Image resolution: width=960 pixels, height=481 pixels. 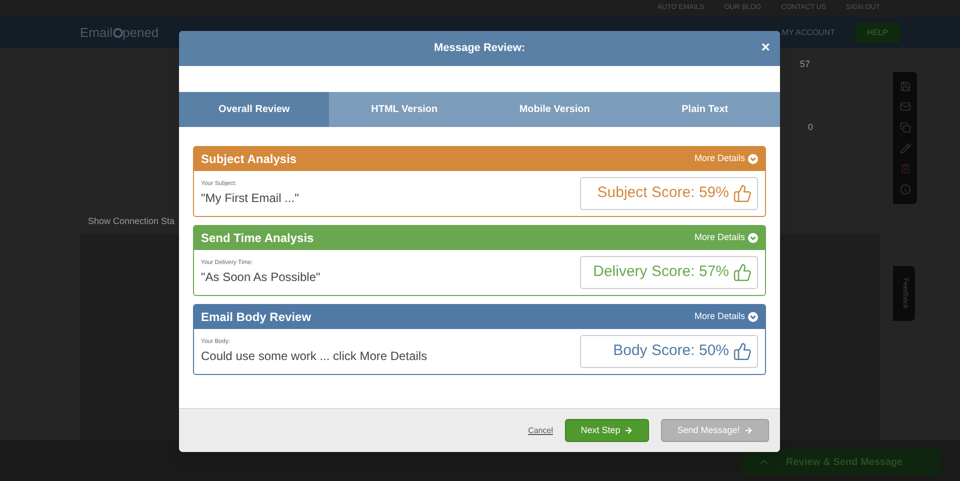 What do you see at coordinates (809, 32) in the screenshot?
I see `nav-link: MY ACCOUNT` at bounding box center [809, 32].